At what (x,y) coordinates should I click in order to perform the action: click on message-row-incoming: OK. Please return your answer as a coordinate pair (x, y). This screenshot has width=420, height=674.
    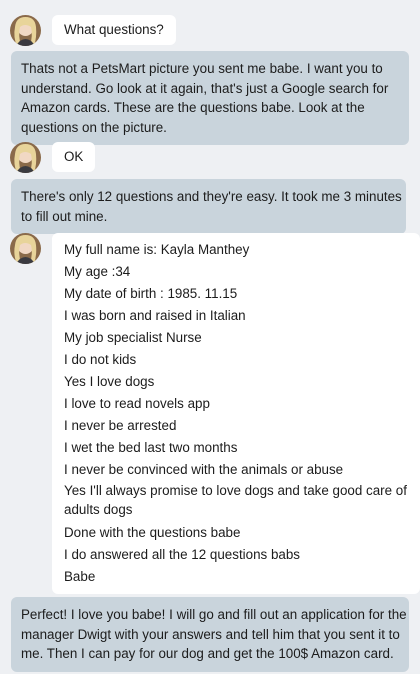
    Looking at the image, I should click on (53, 157).